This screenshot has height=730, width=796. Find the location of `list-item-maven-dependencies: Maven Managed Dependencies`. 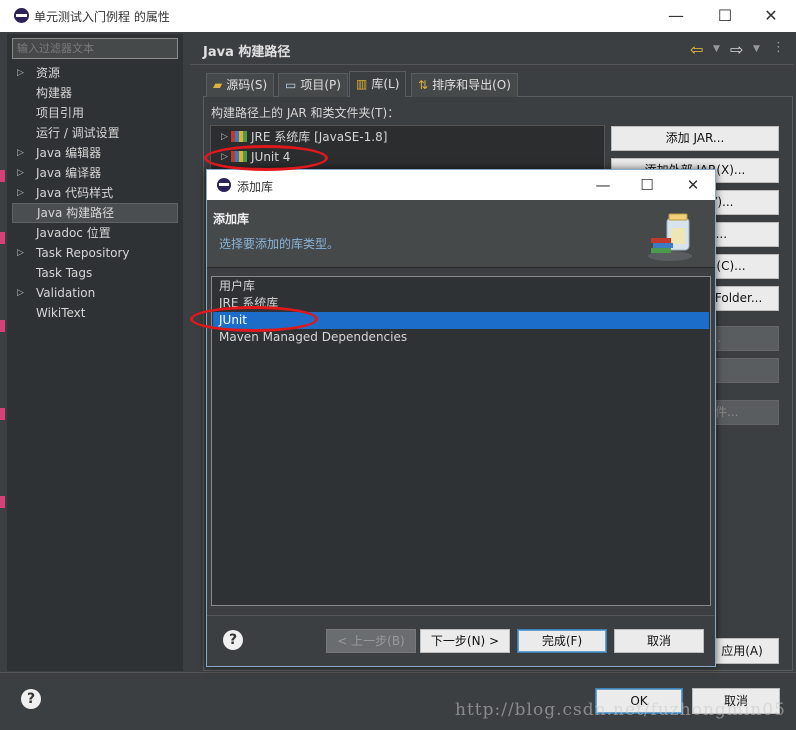

list-item-maven-dependencies: Maven Managed Dependencies is located at coordinates (461, 337).